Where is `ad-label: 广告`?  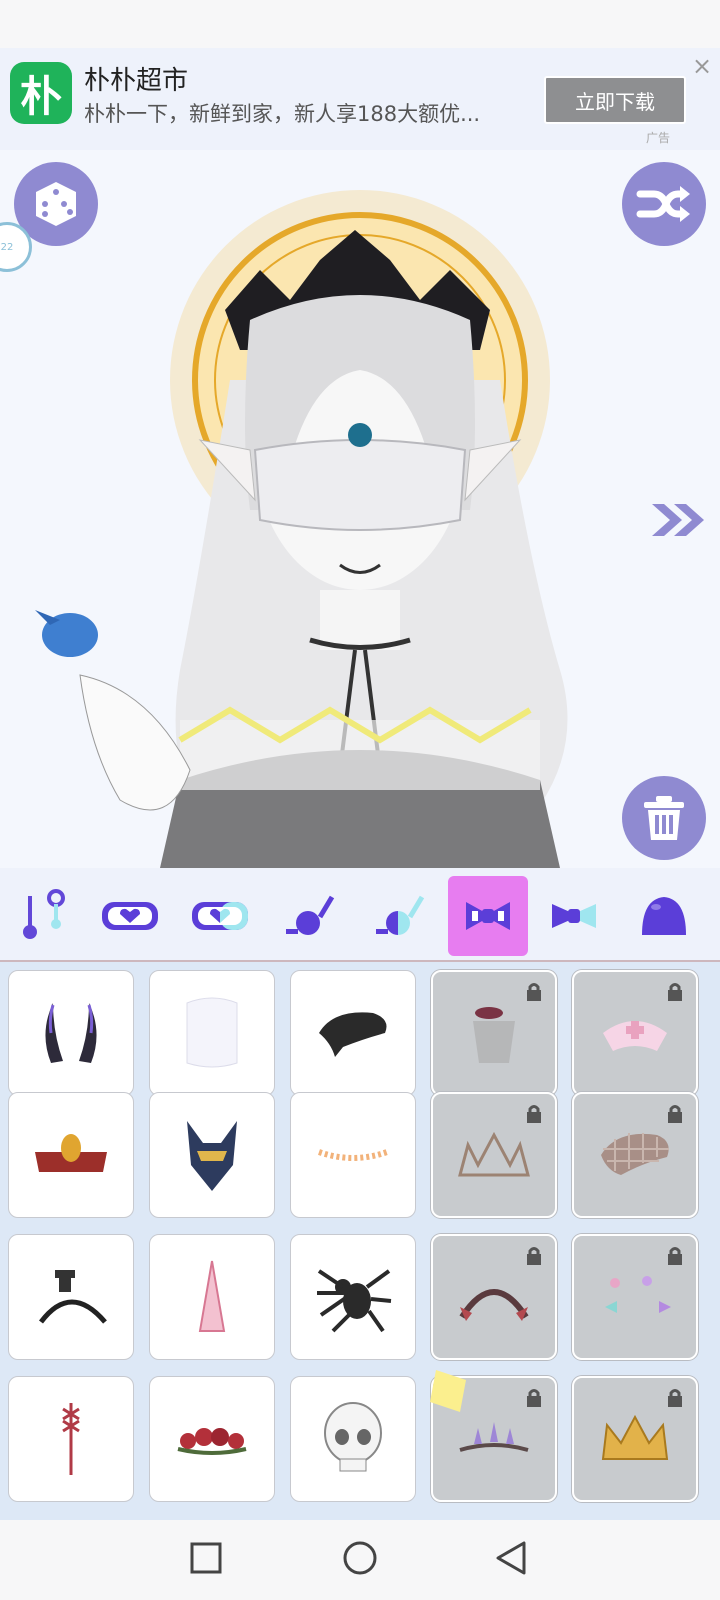
ad-label: 广告 is located at coordinates (658, 138).